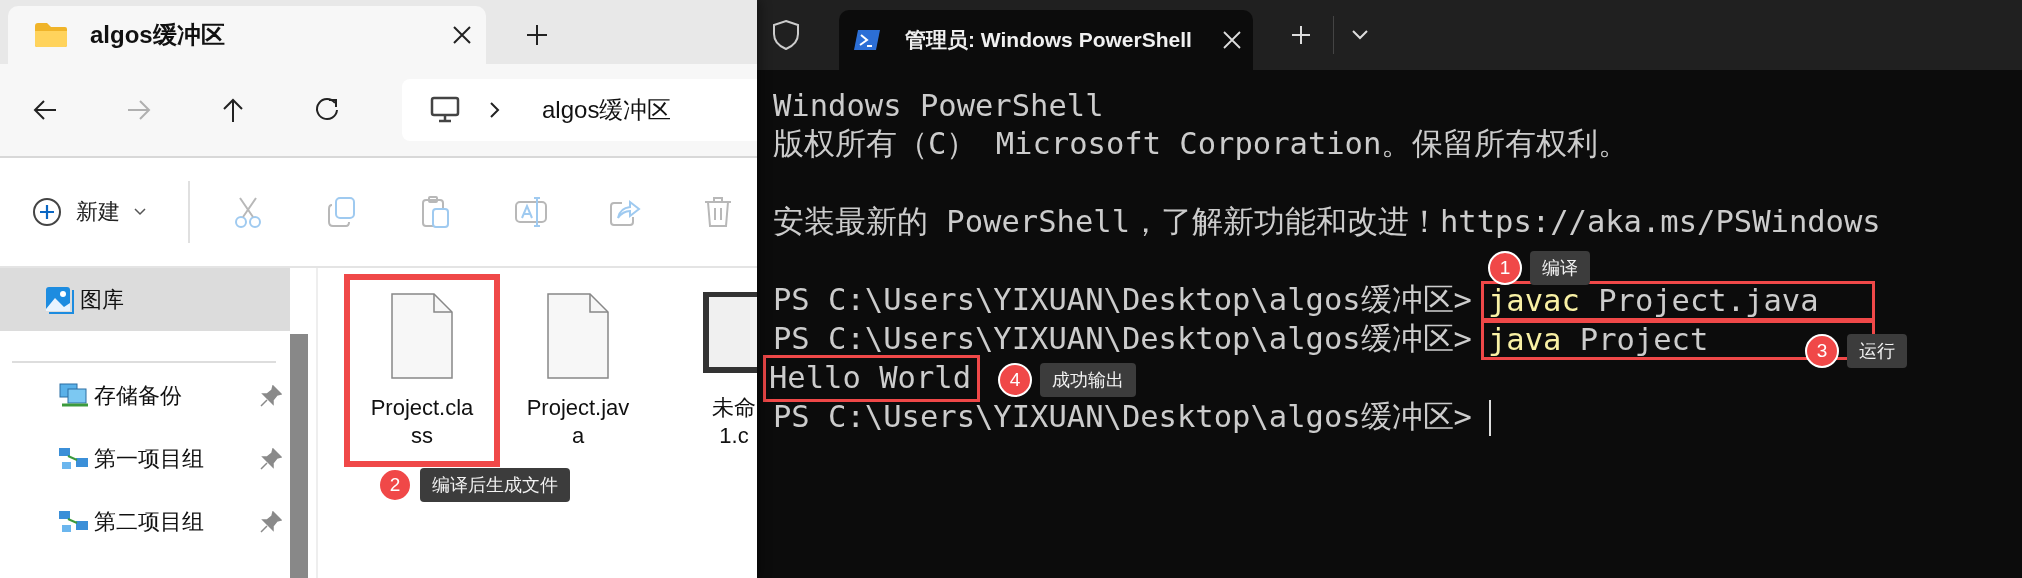 The height and width of the screenshot is (578, 2022). I want to click on tab-title: 管理员: Windows PowerShell, so click(1049, 40).